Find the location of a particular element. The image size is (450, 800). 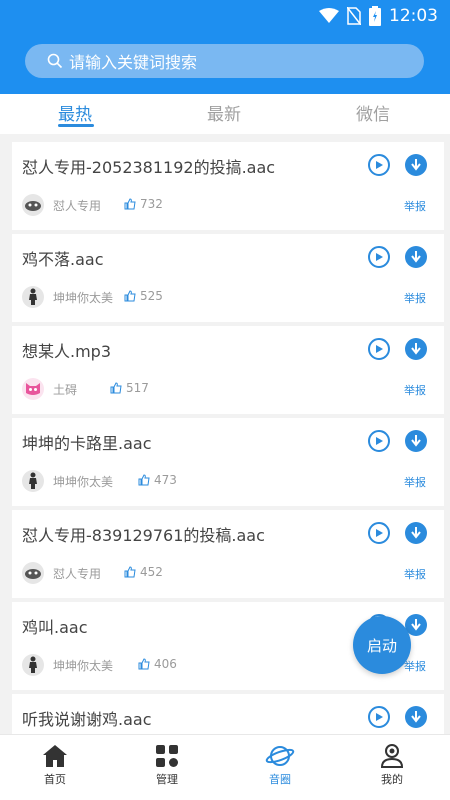

tab-hottest: 最热 is located at coordinates (75, 112).